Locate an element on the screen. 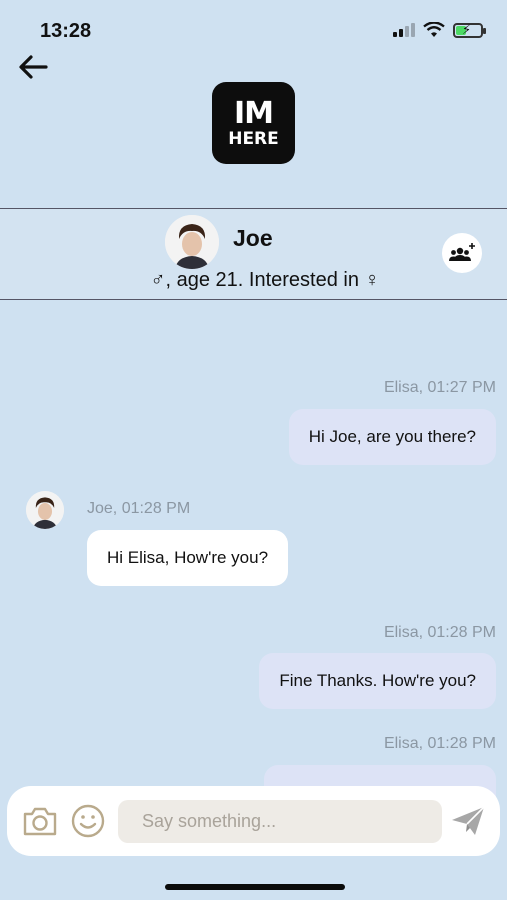 This screenshot has width=507, height=900. send-icon is located at coordinates (468, 820).